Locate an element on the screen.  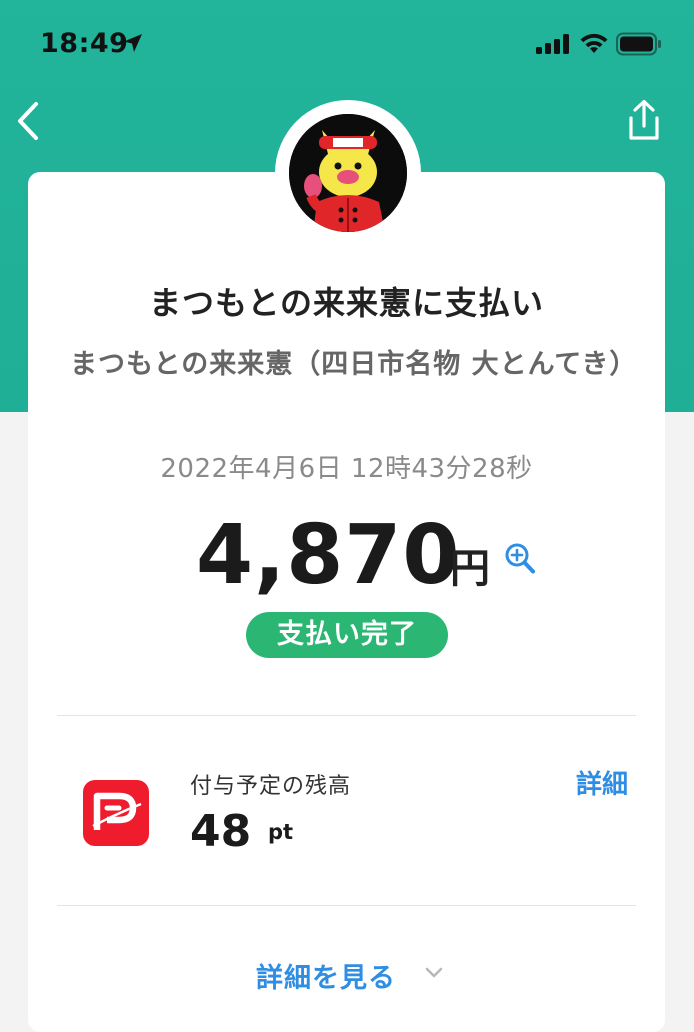
cellular-signal-icon is located at coordinates (552, 44).